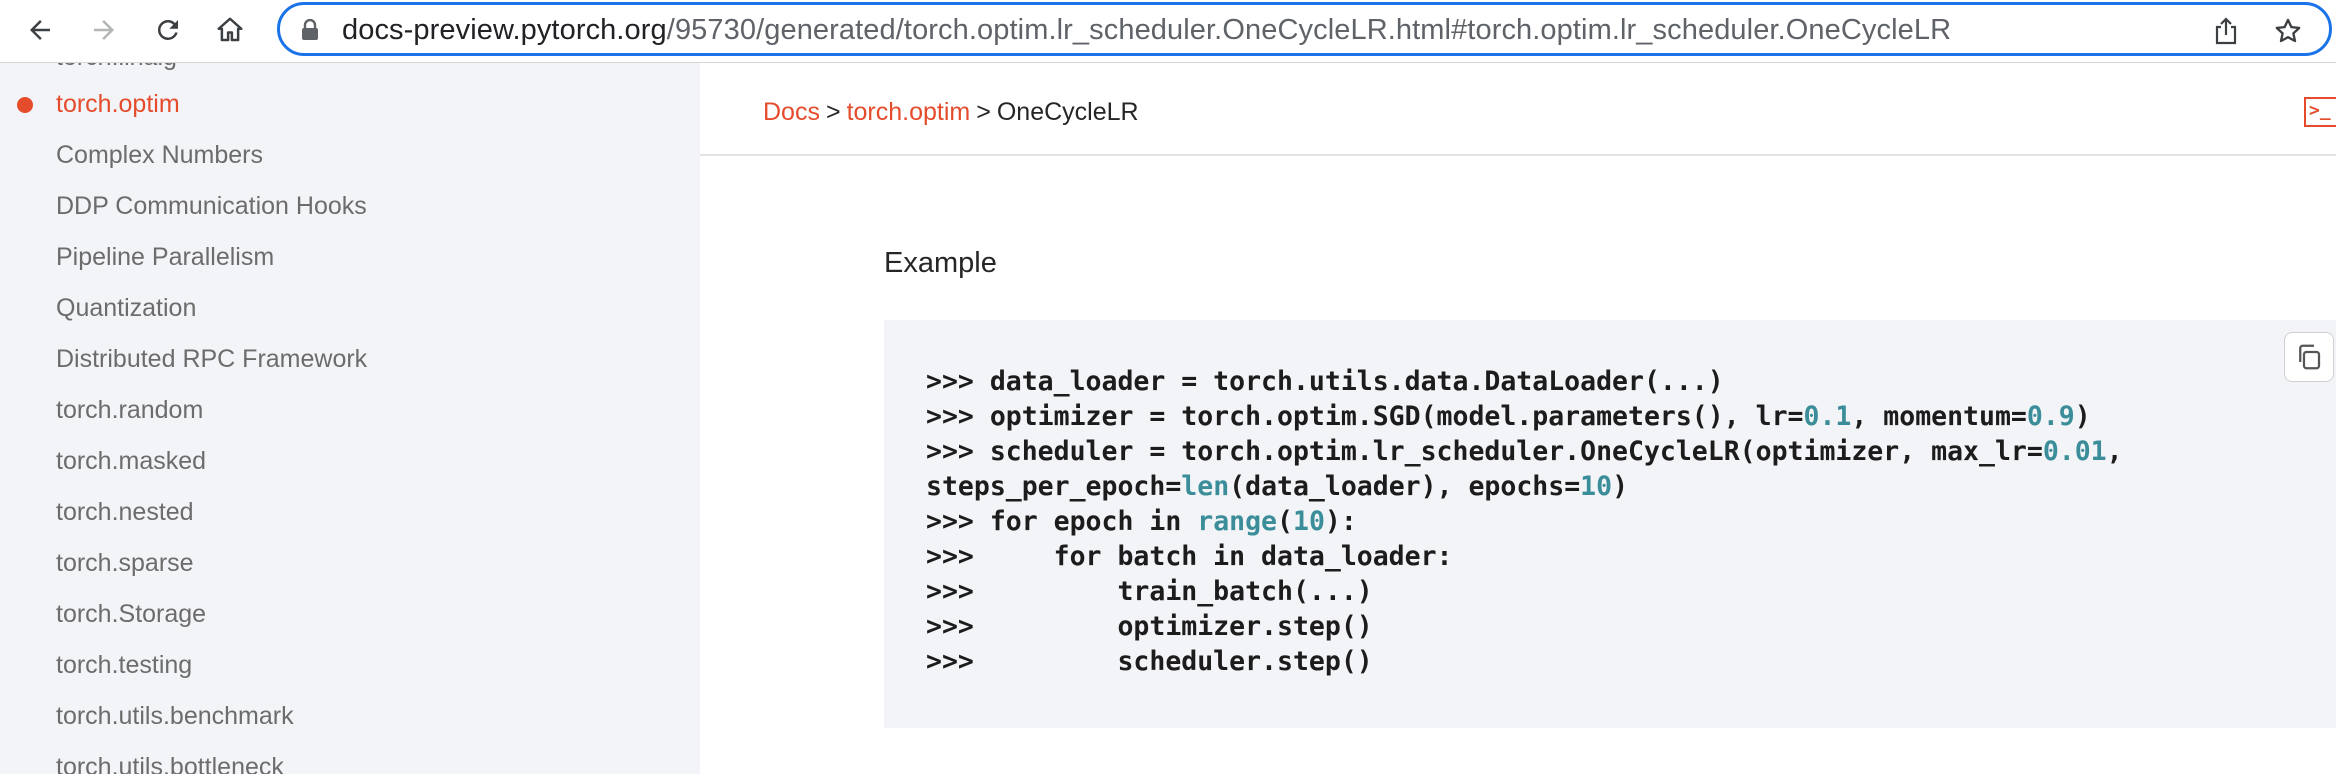 Image resolution: width=2336 pixels, height=774 pixels. I want to click on sidebar-item-distributed-rpc: Distributed RPC Framework, so click(211, 359).